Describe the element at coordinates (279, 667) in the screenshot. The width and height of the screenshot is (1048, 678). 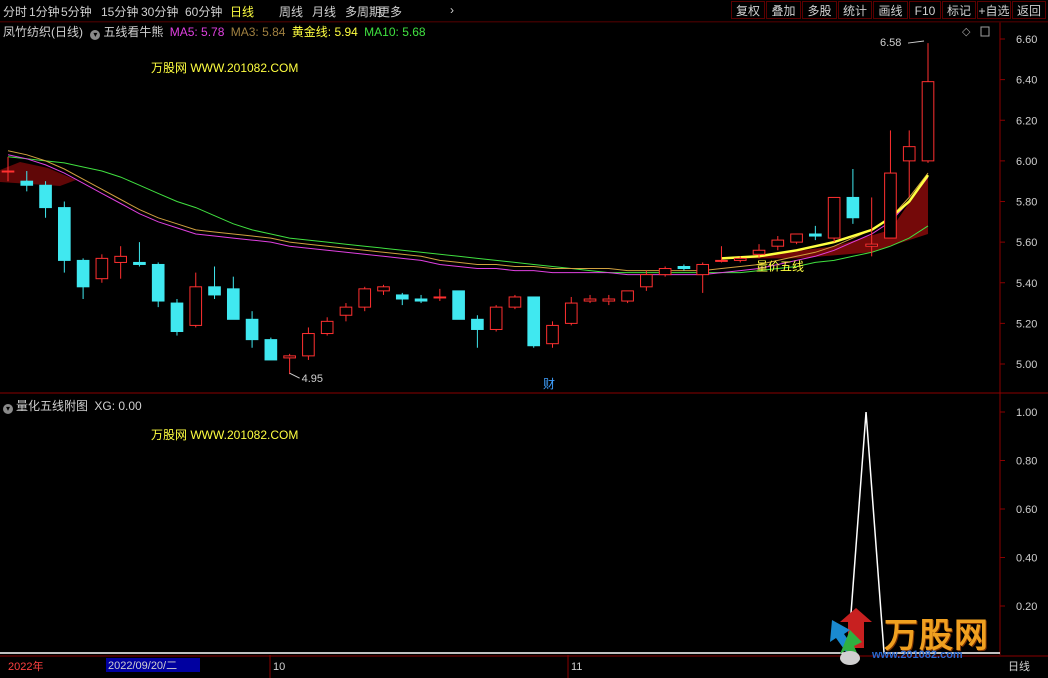
I see `month-label: 10` at that location.